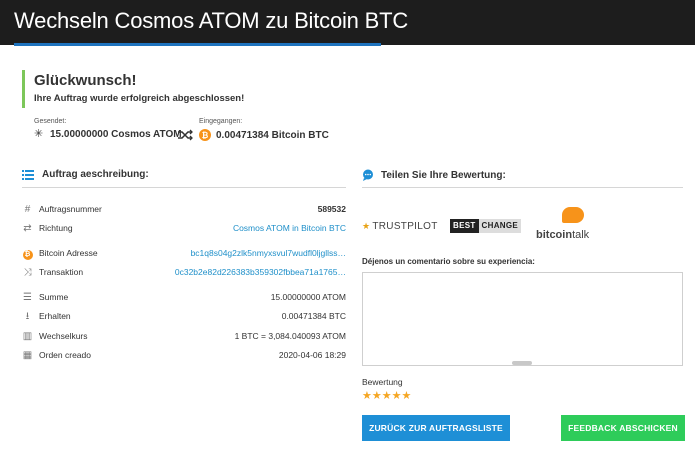 This screenshot has width=695, height=453. What do you see at coordinates (27, 228) in the screenshot?
I see `direction-icon: ⇄` at bounding box center [27, 228].